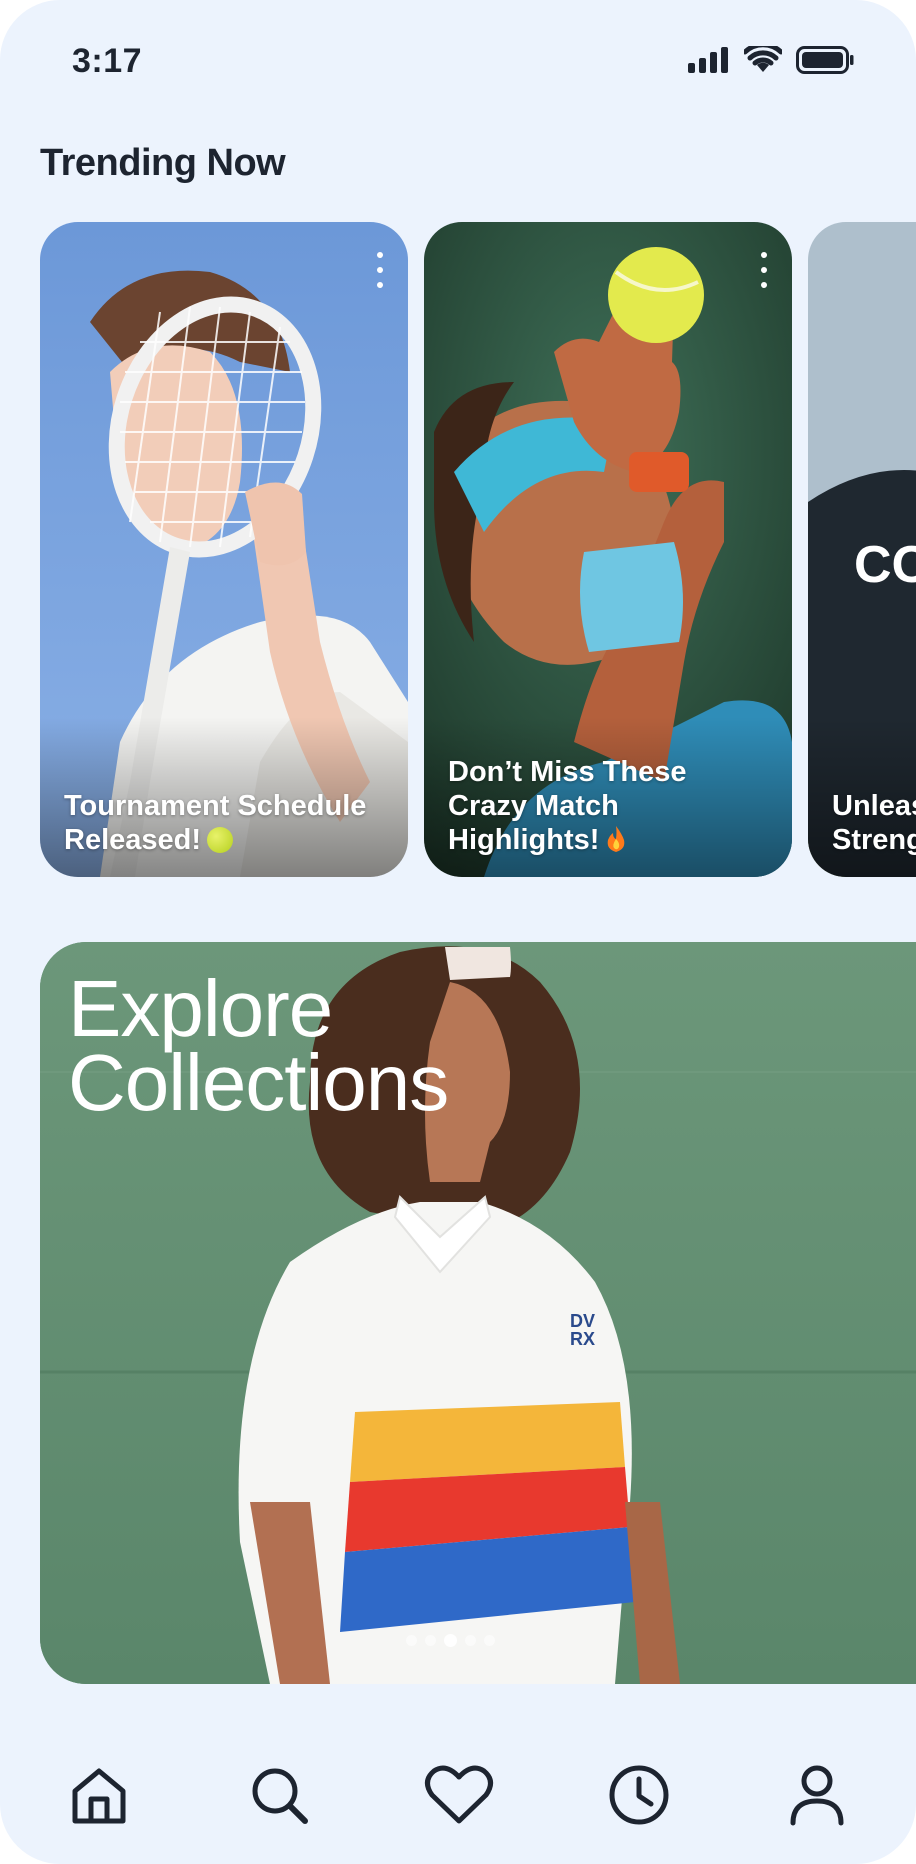  I want to click on battery-icon, so click(825, 60).